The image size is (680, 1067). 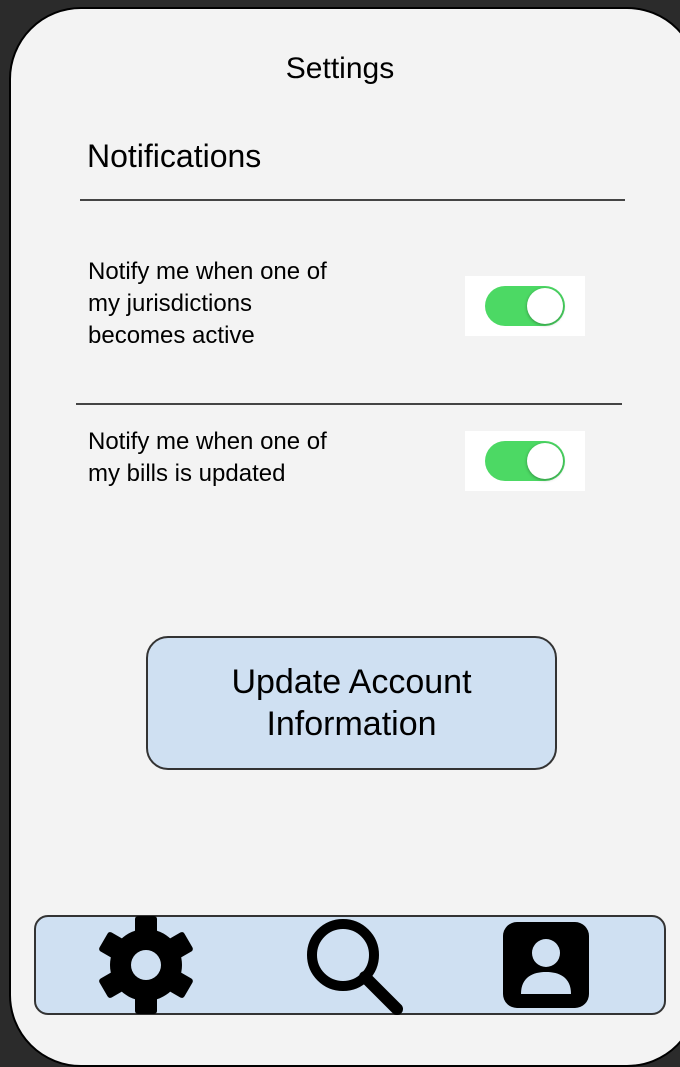 I want to click on update-account-button: Update Account Information, so click(x=351, y=703).